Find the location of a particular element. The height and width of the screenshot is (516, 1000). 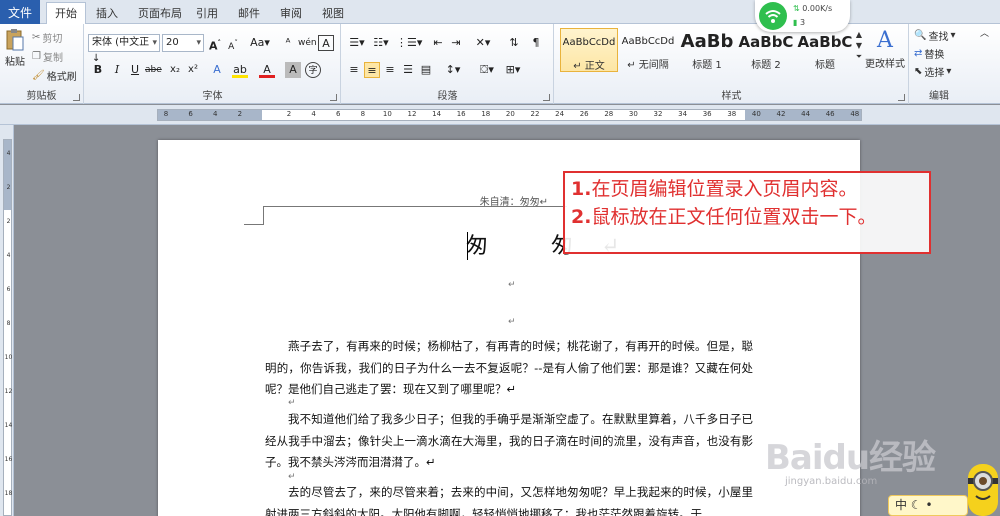

ruler-tick-label: 24 is located at coordinates (560, 114).